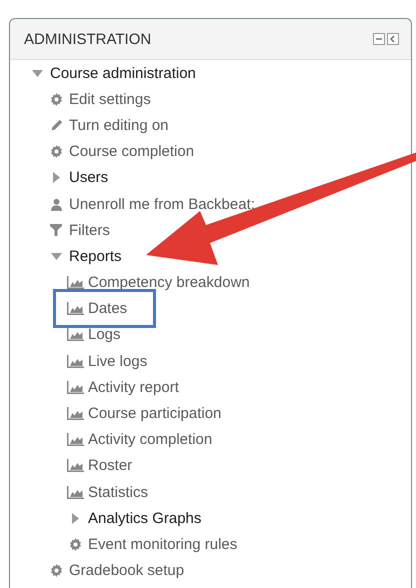 The width and height of the screenshot is (416, 588). What do you see at coordinates (379, 39) in the screenshot?
I see `collapse-icon` at bounding box center [379, 39].